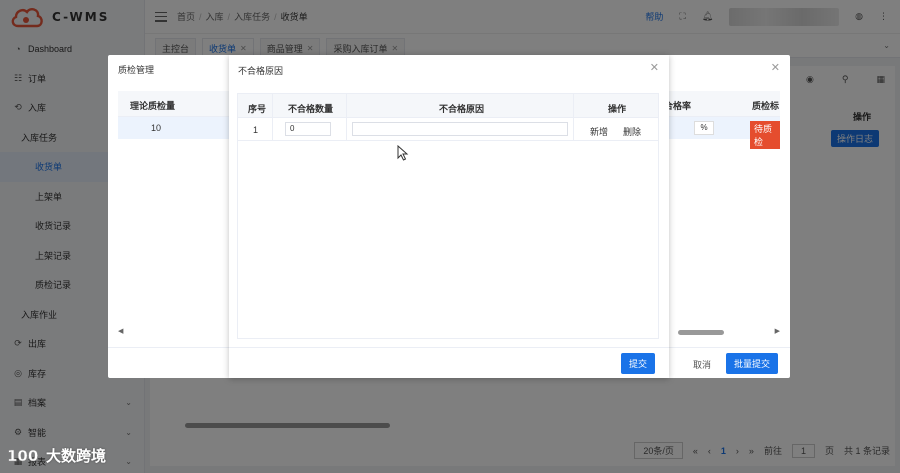 The width and height of the screenshot is (900, 473). Describe the element at coordinates (765, 135) in the screenshot. I see `status-badge: 待质检` at that location.